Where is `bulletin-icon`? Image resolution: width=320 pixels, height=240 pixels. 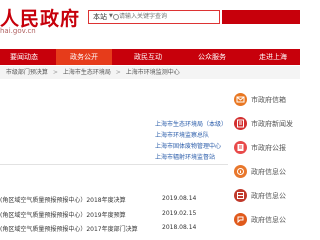 bulletin-icon is located at coordinates (240, 147).